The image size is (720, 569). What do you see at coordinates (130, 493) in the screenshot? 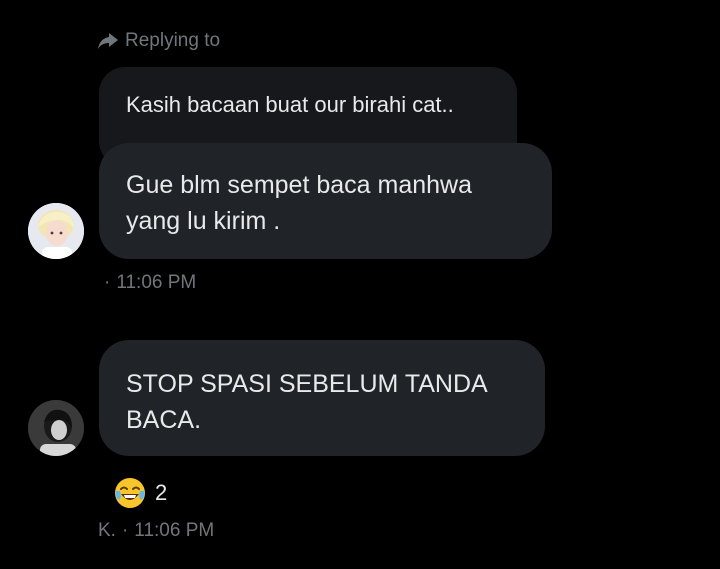
I see `laughing-tears-emoji-icon` at bounding box center [130, 493].